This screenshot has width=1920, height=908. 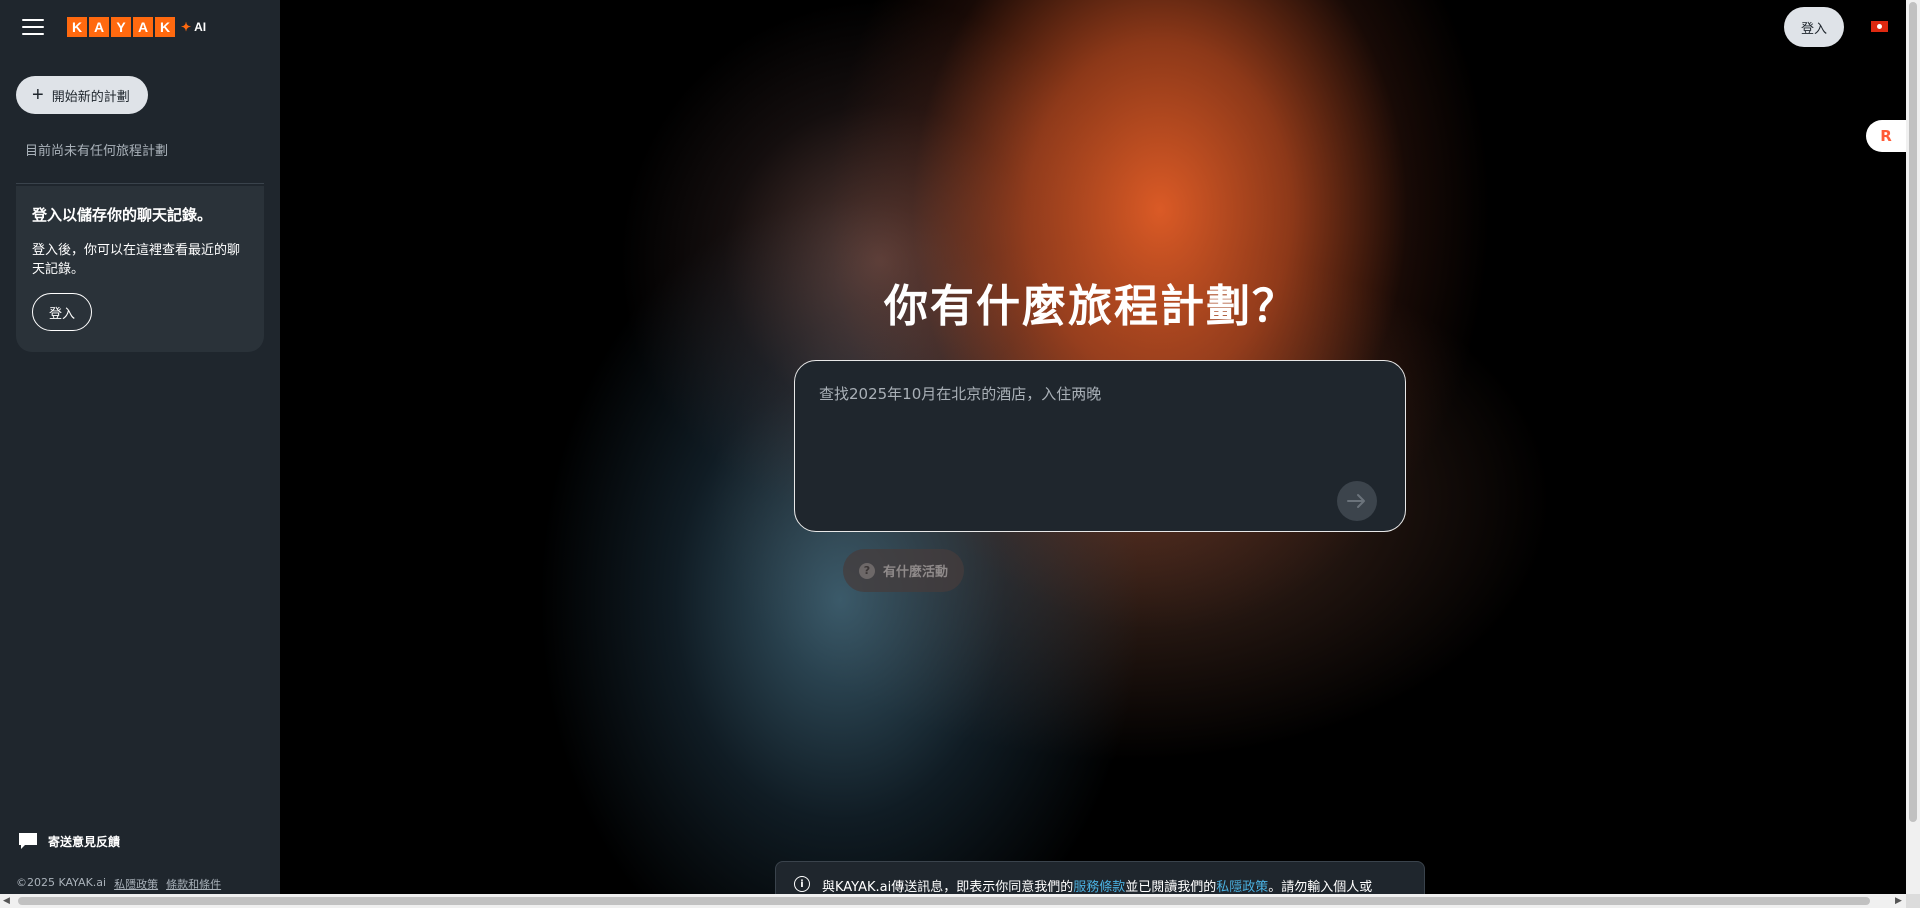 I want to click on floating-widget-icon: R, so click(x=1886, y=136).